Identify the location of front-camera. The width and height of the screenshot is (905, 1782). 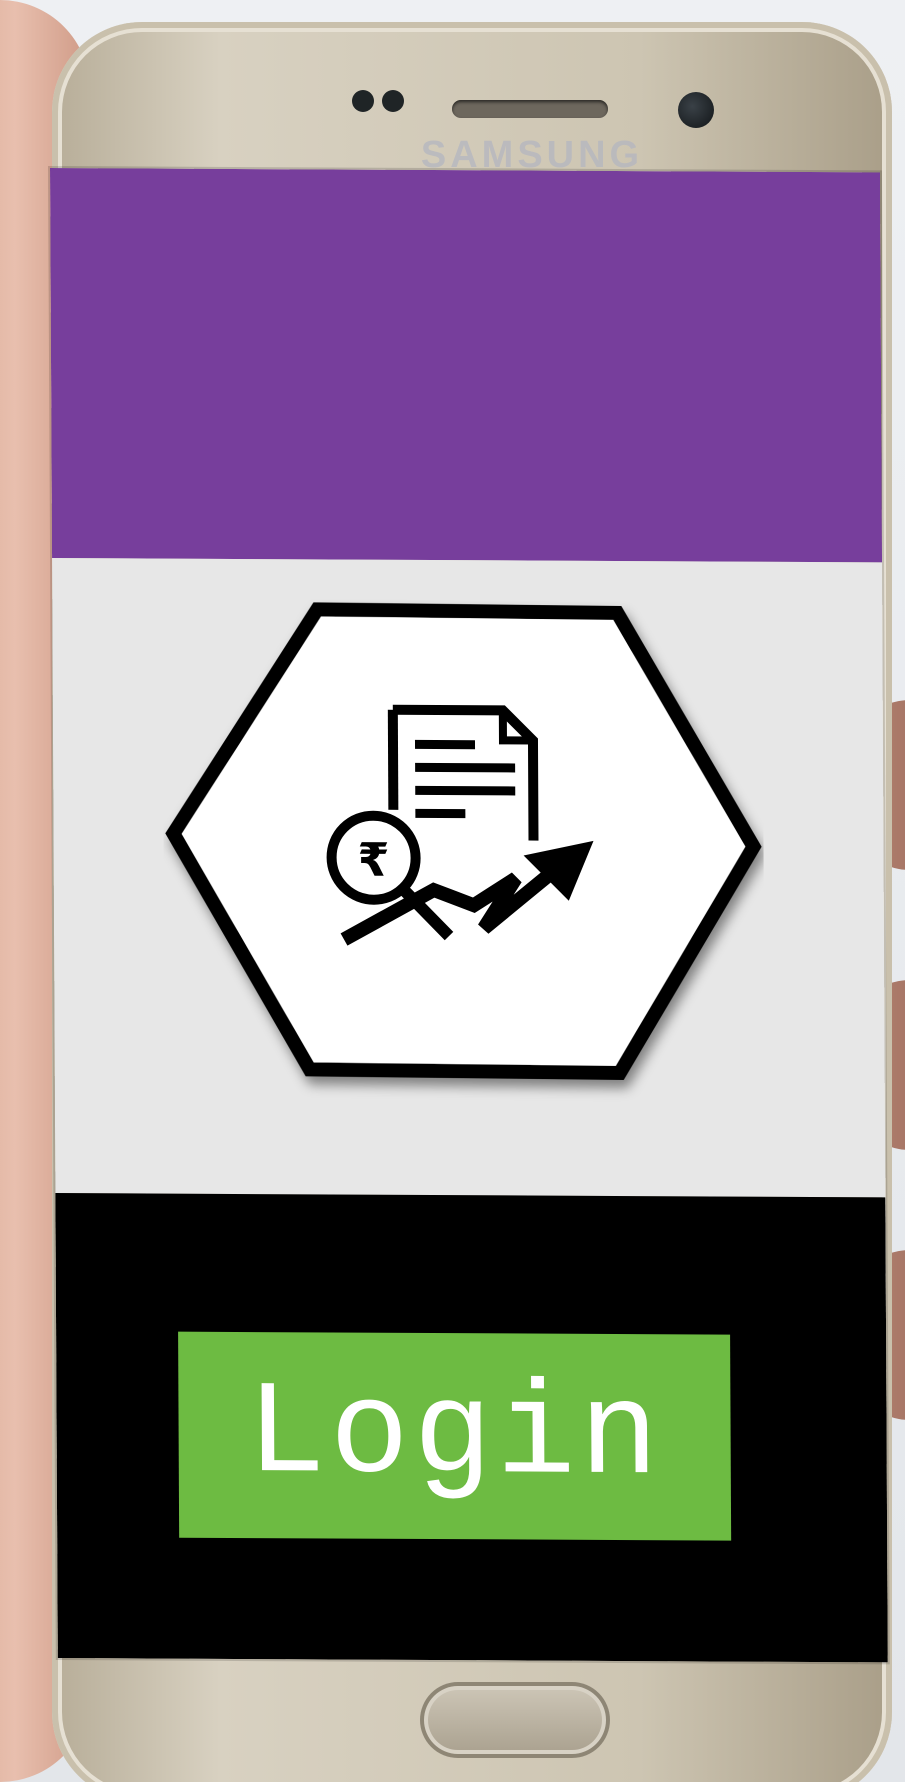
(696, 110).